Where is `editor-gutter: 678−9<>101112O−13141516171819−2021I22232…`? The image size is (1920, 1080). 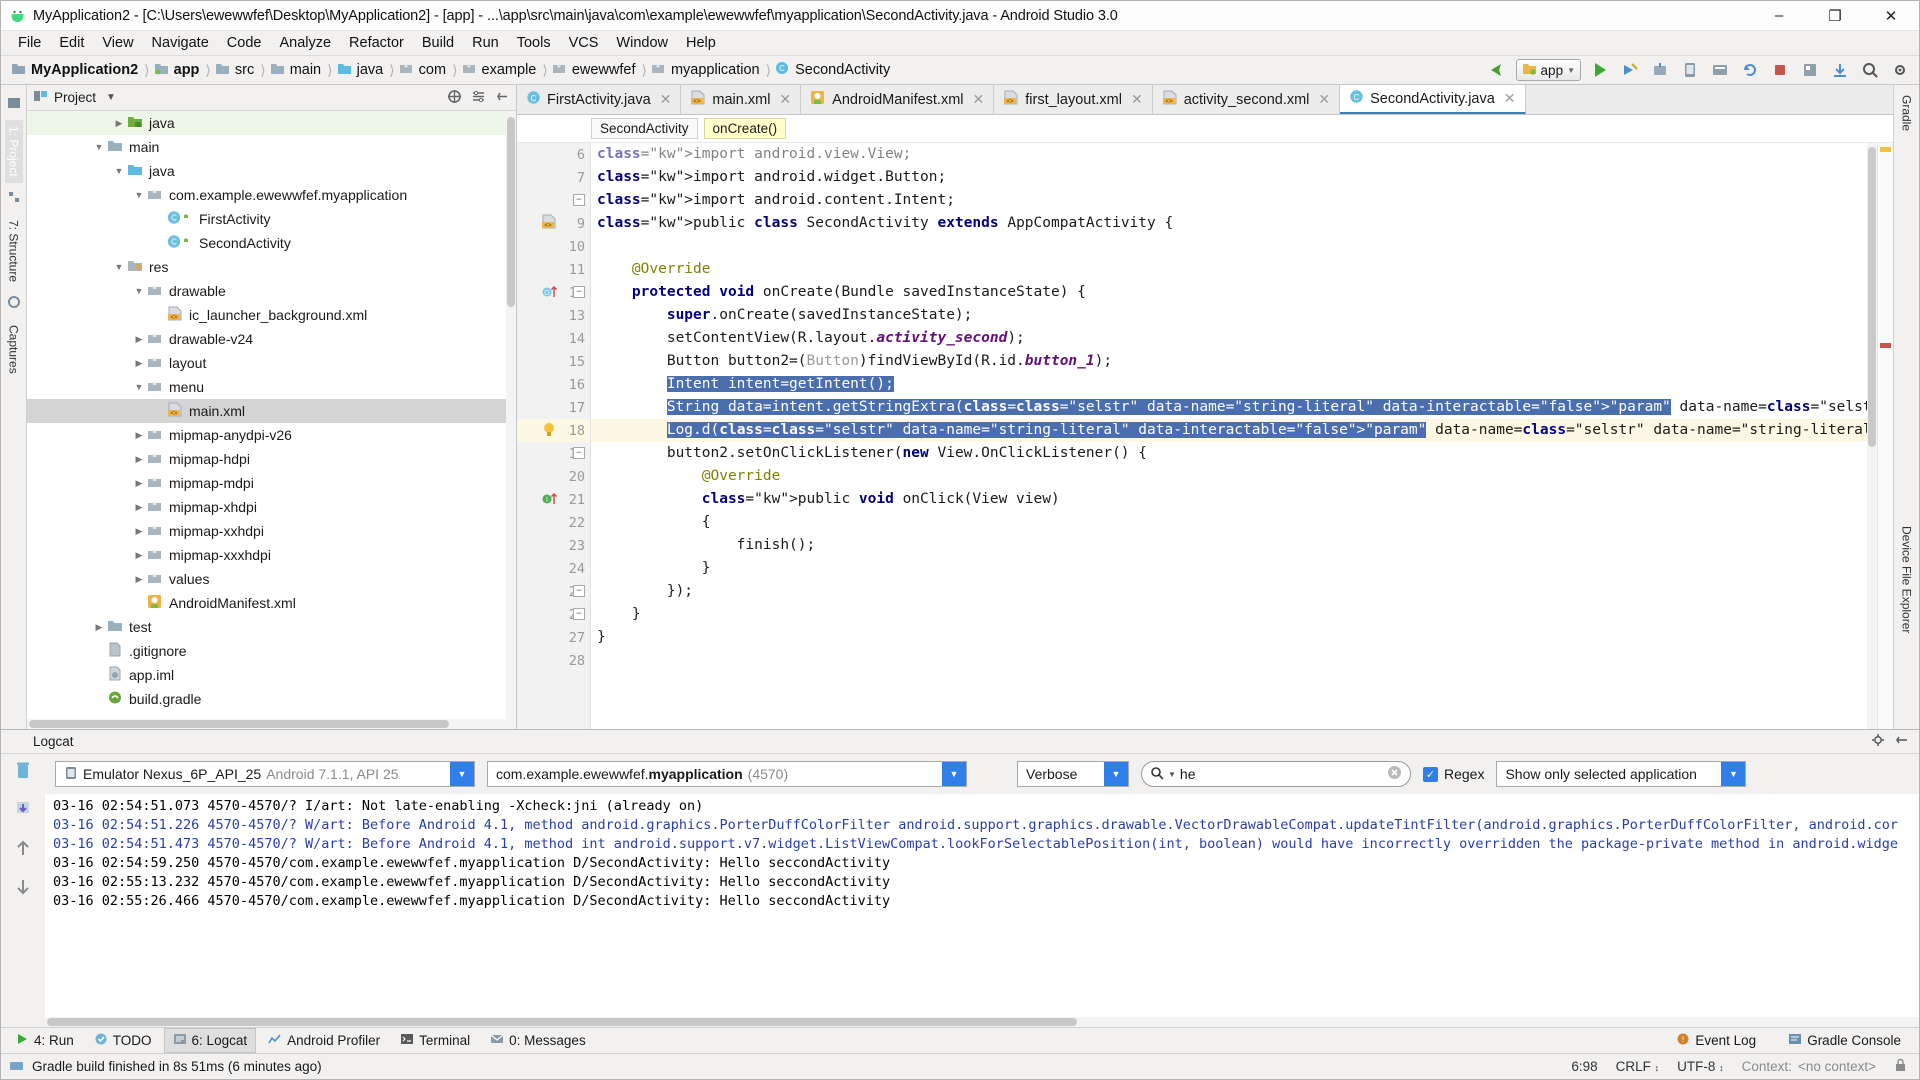 editor-gutter: 678−9<>101112O−13141516171819−2021I22232… is located at coordinates (554, 436).